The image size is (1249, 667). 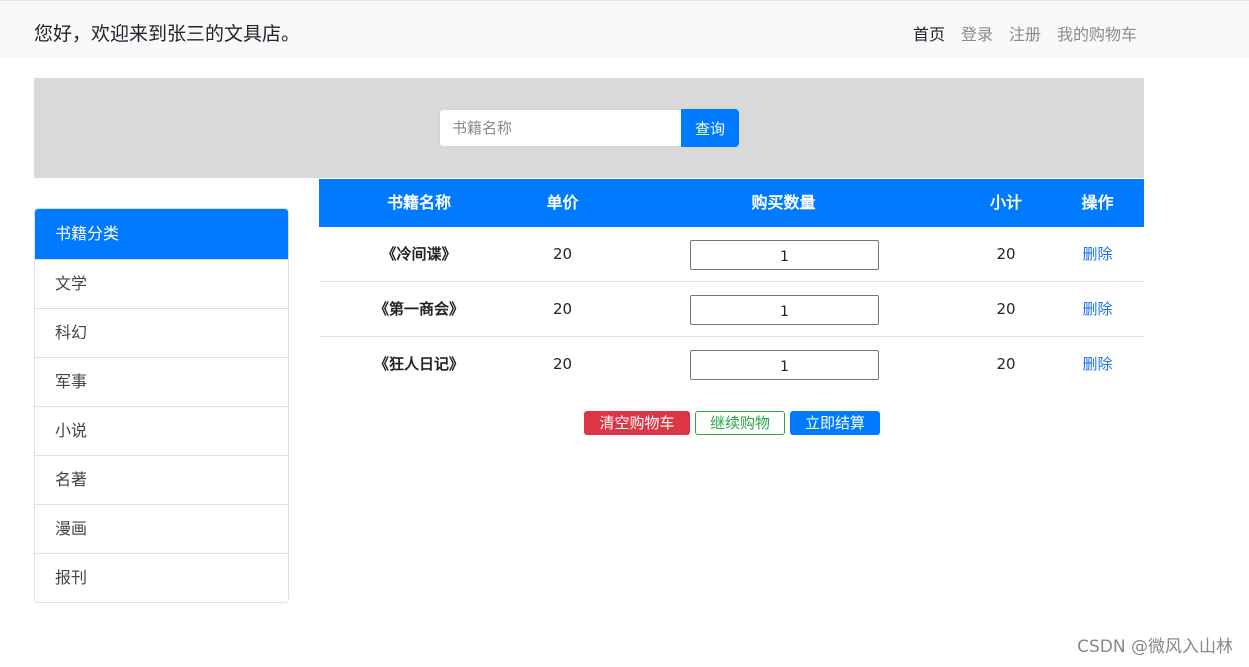 I want to click on watermark: CSDN @微风入山林, so click(x=1155, y=647).